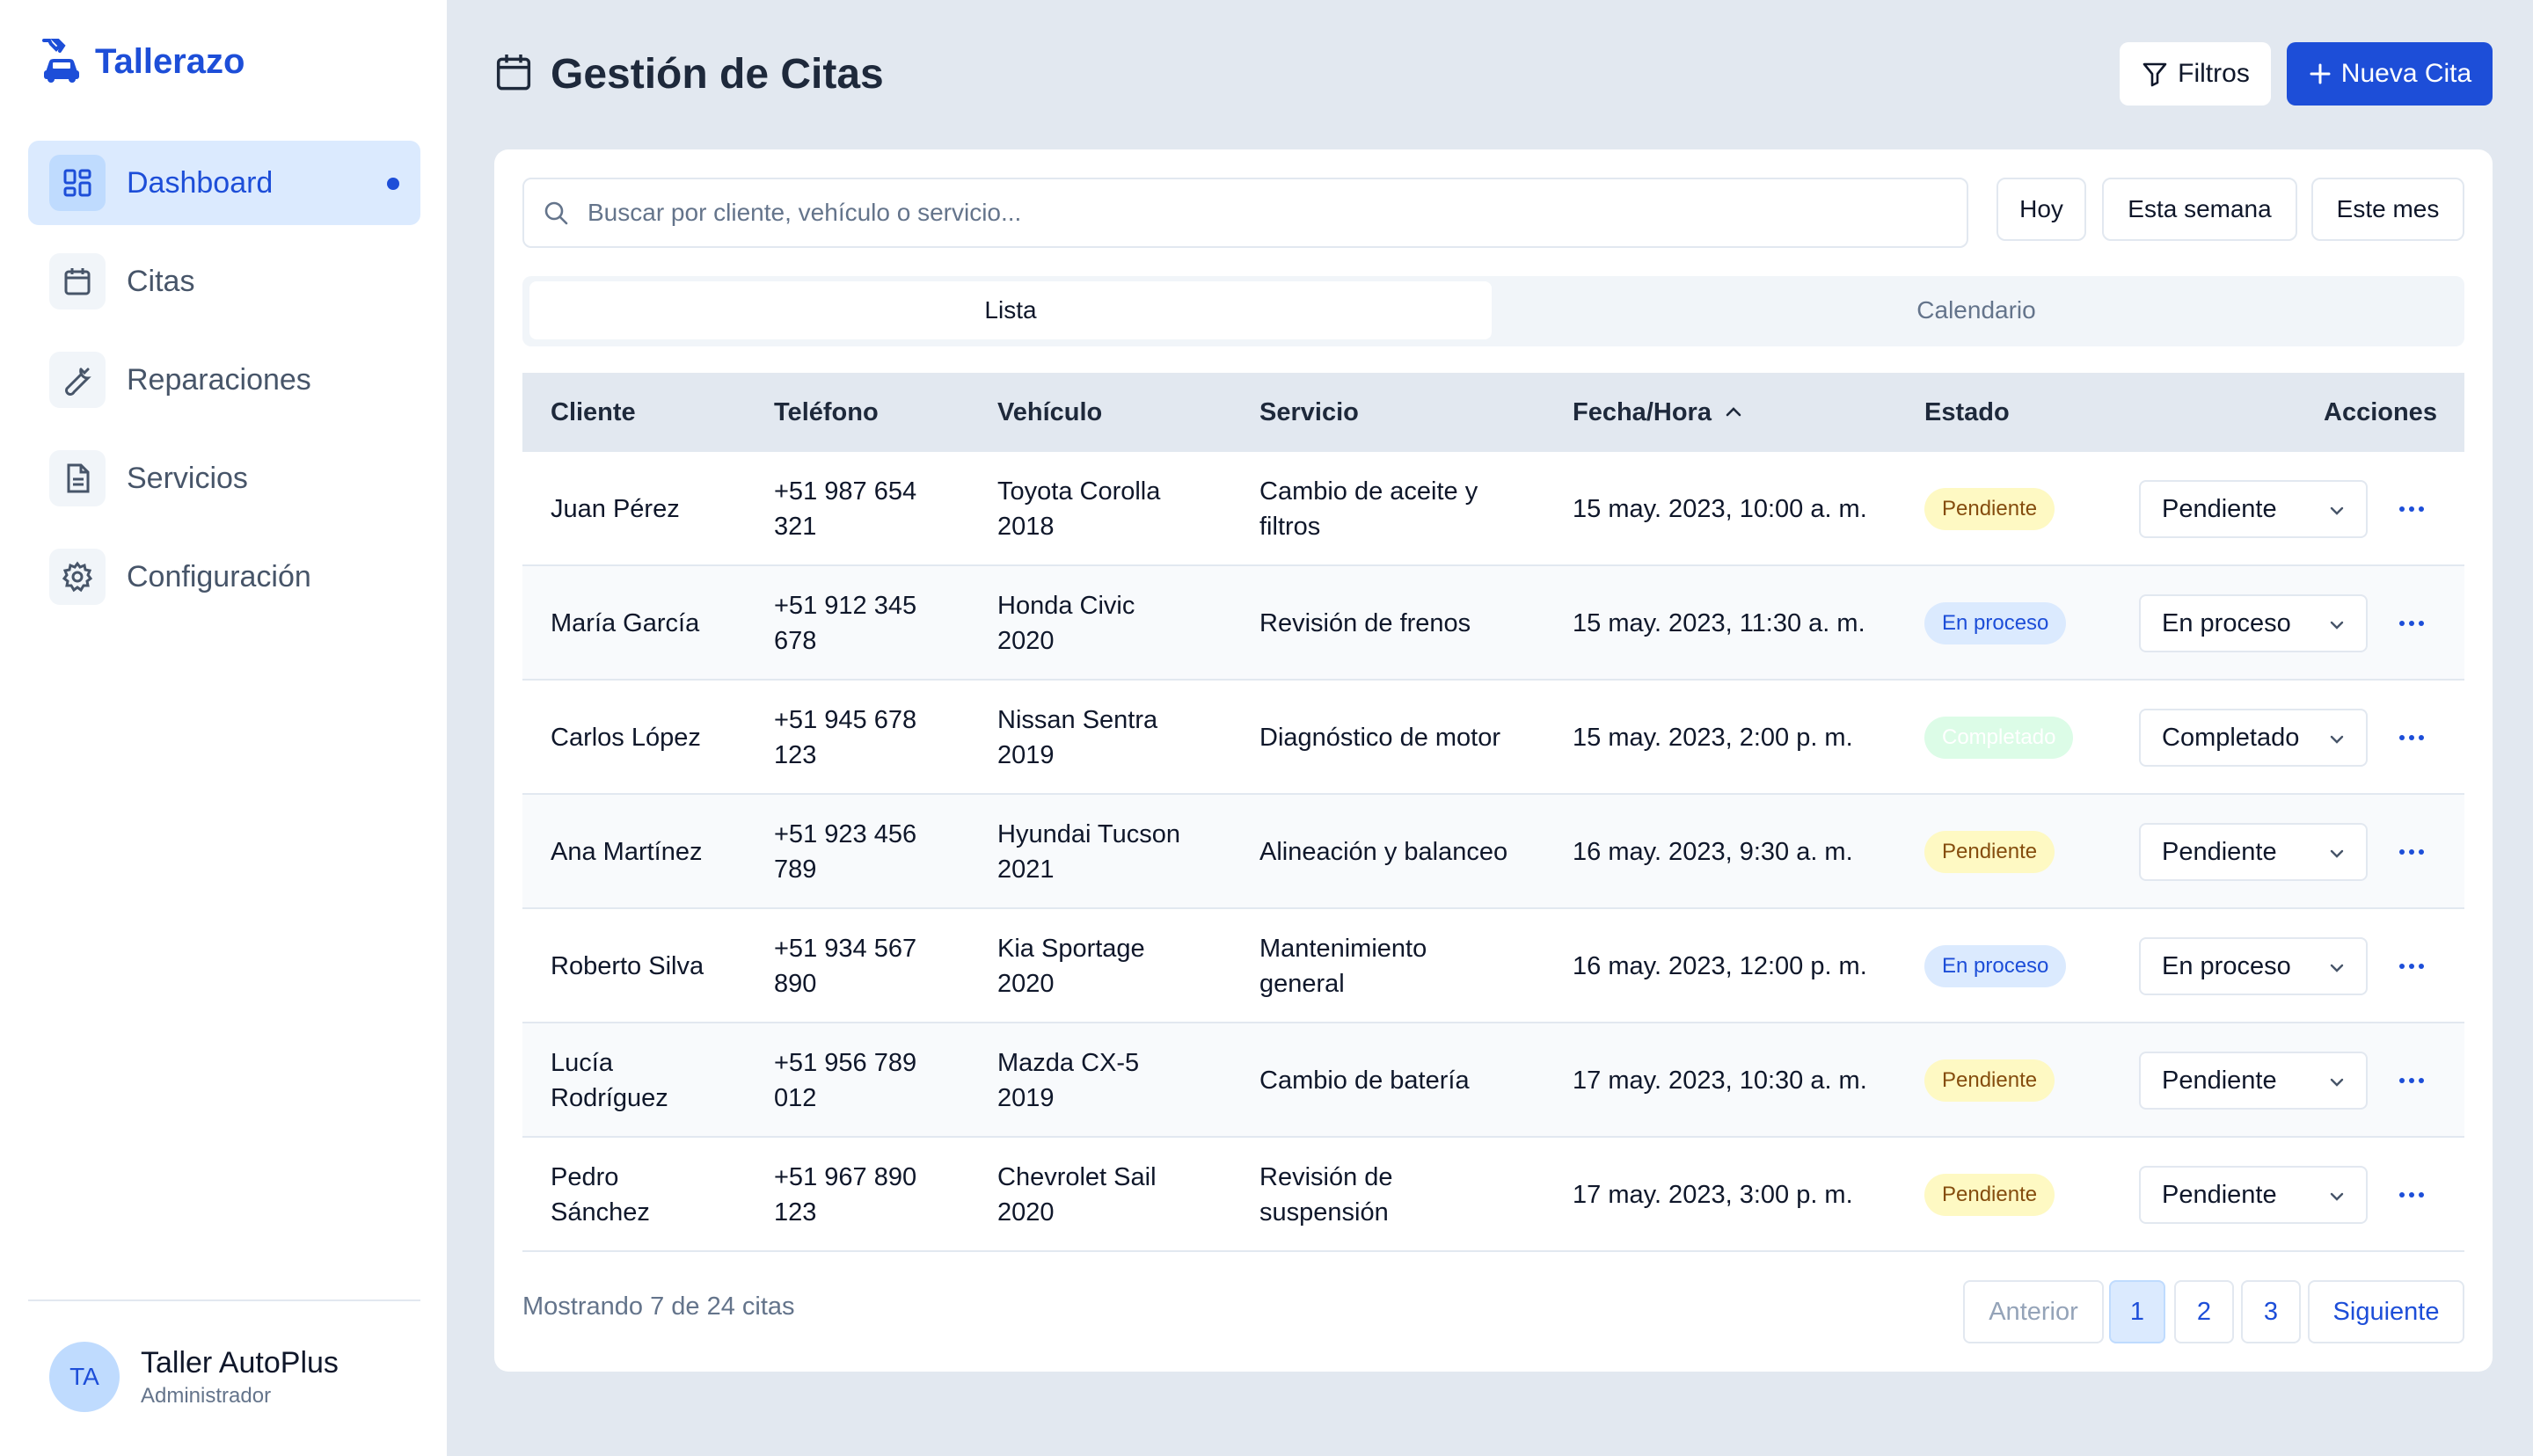  What do you see at coordinates (593, 412) in the screenshot?
I see `column-header-cliente: Cliente` at bounding box center [593, 412].